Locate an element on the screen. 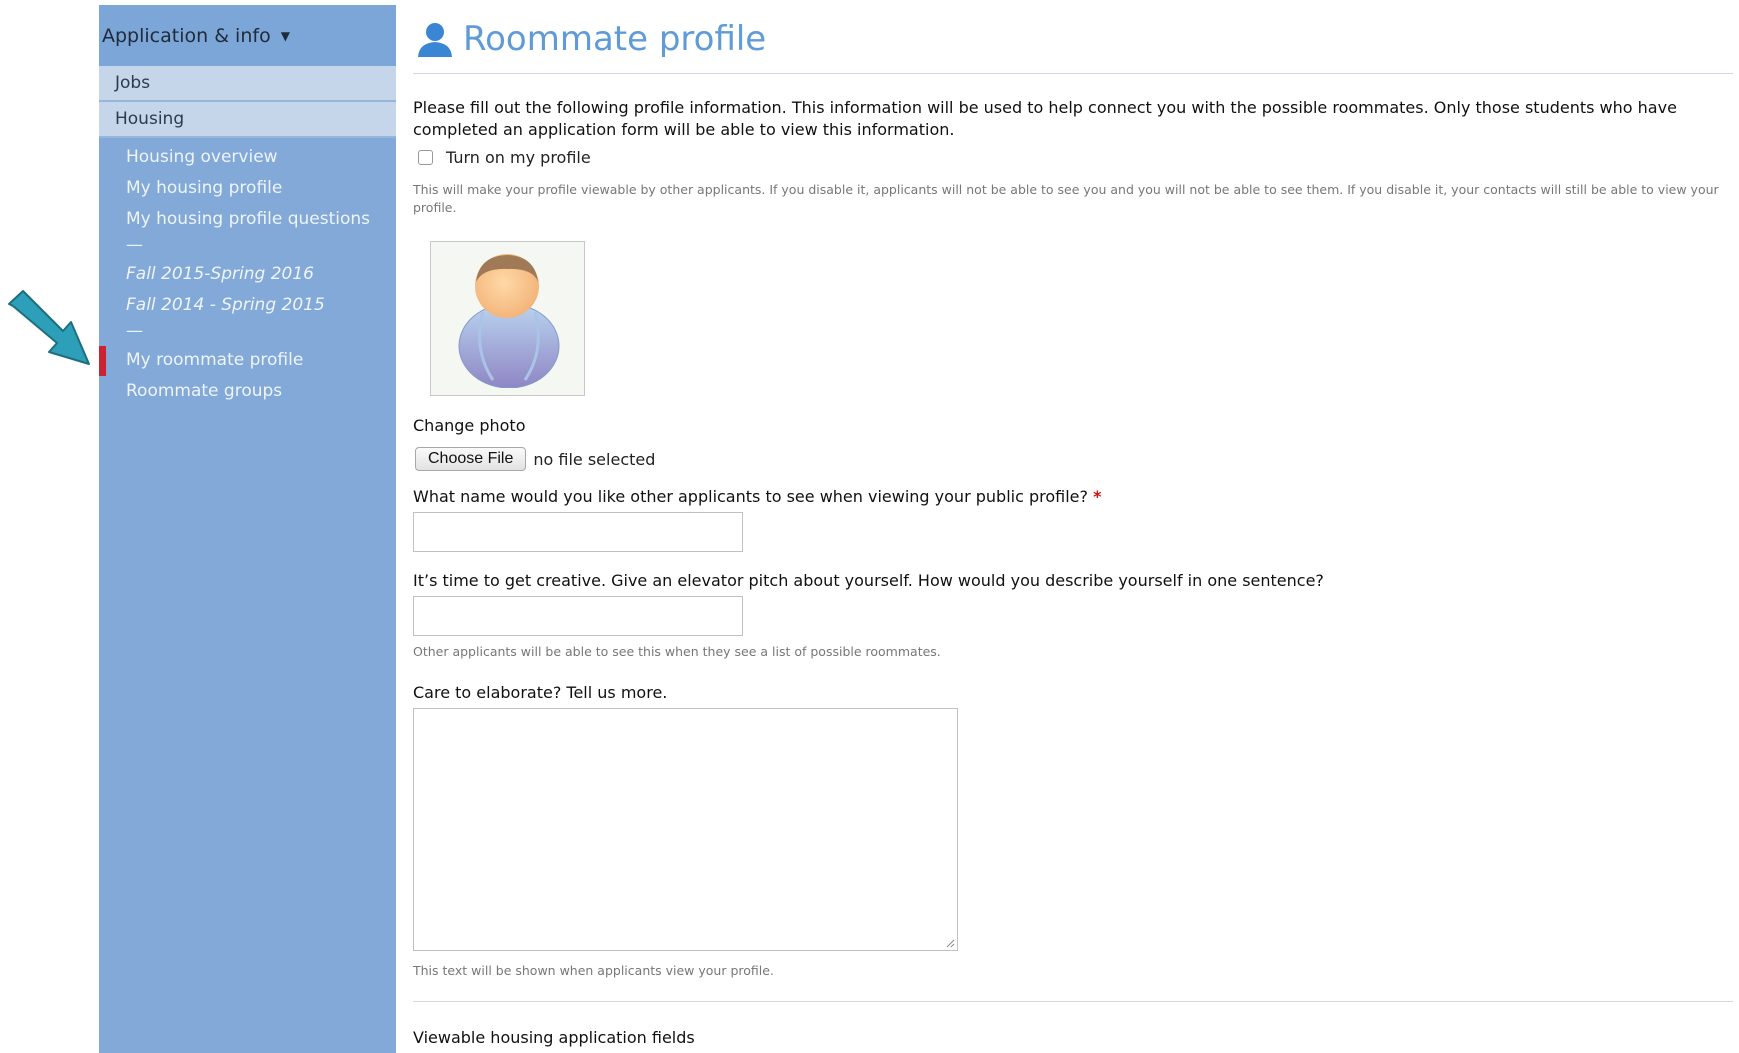 This screenshot has height=1053, width=1739. sidebar-section-housing: Housing is located at coordinates (247, 120).